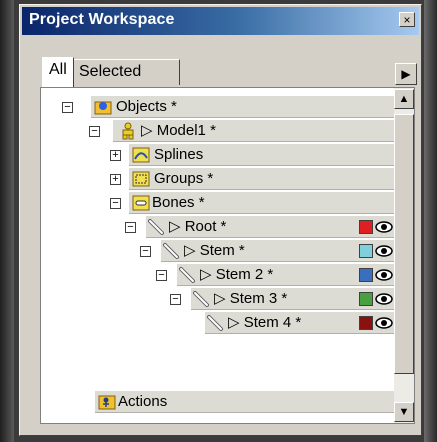 Image resolution: width=437 pixels, height=442 pixels. What do you see at coordinates (179, 154) in the screenshot?
I see `tree-item-label: Splines` at bounding box center [179, 154].